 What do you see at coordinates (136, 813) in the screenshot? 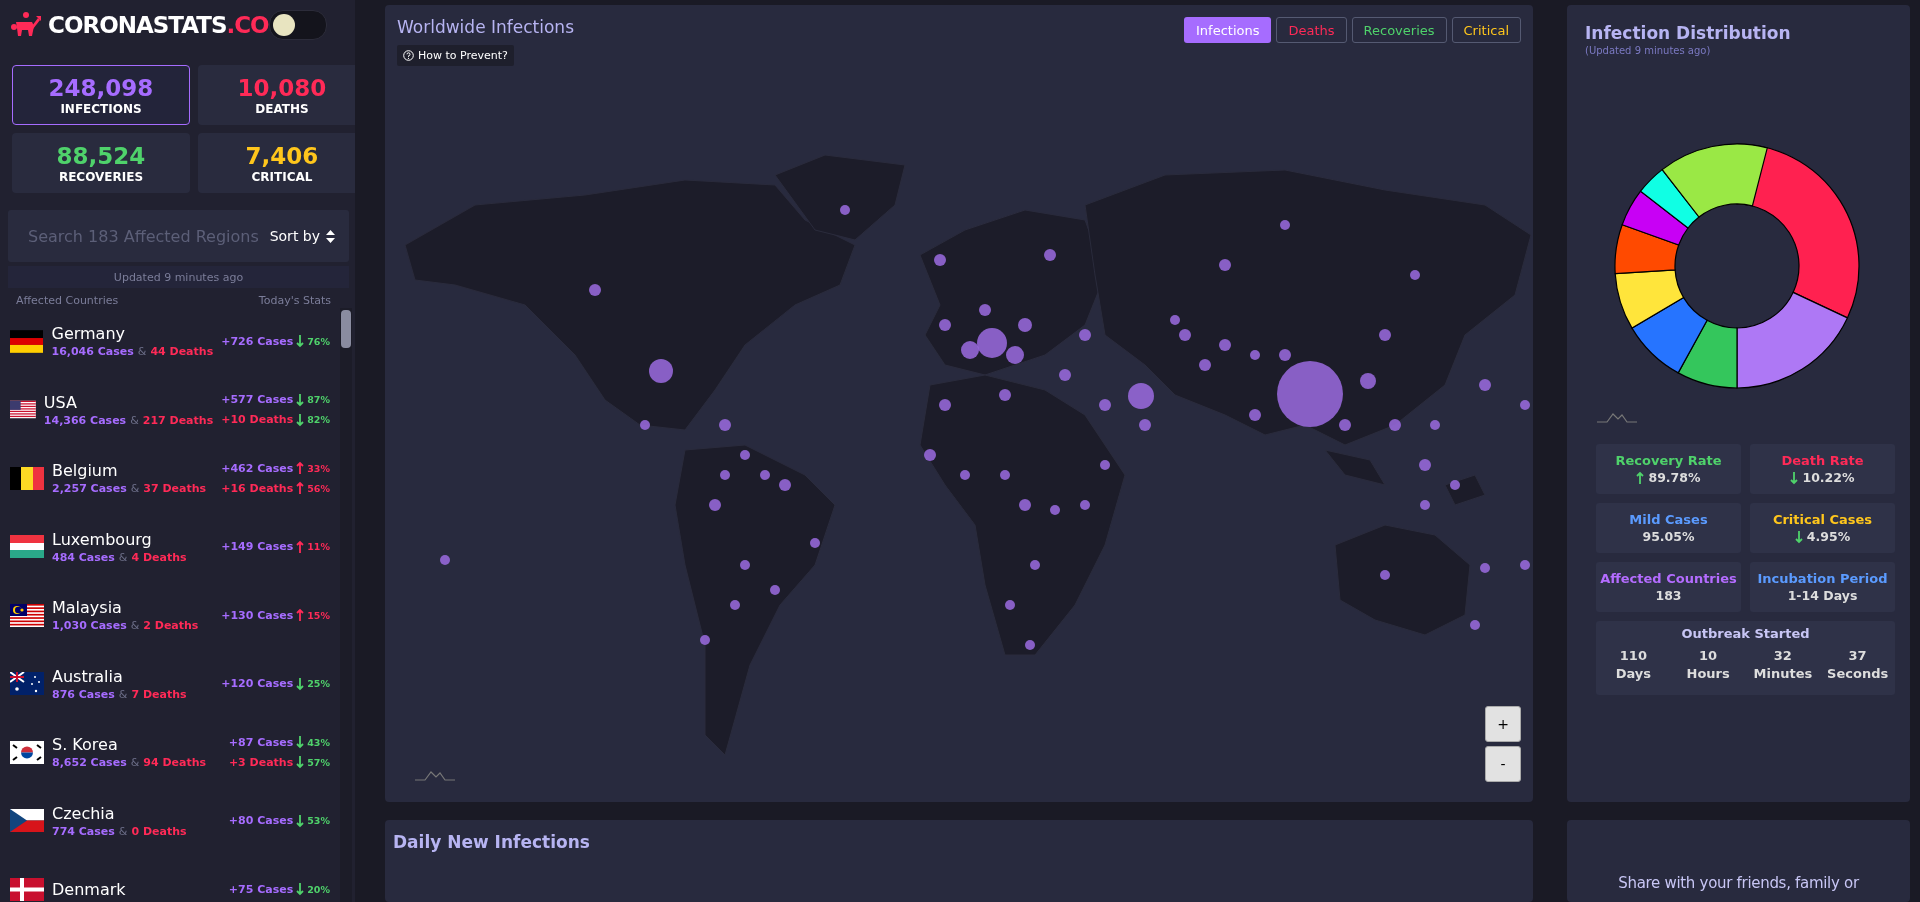
I see `country-name: Czechia` at bounding box center [136, 813].